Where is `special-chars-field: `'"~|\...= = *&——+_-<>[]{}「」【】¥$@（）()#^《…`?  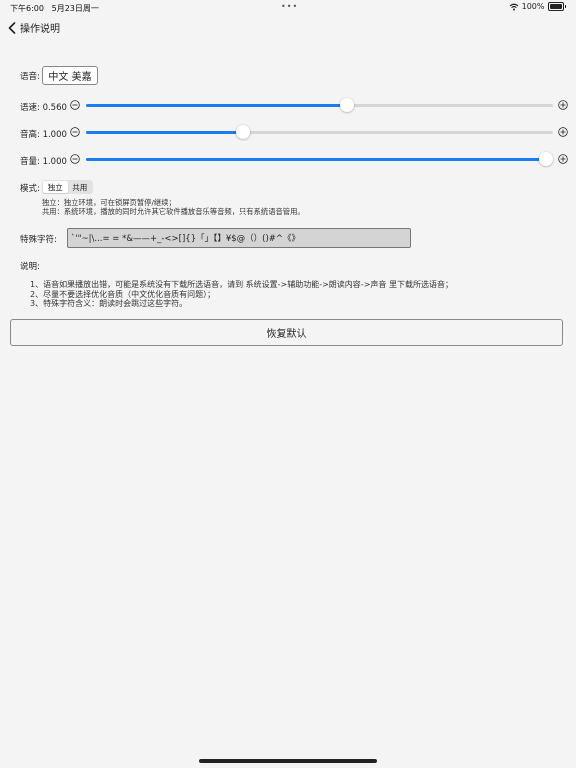
special-chars-field: `'"~|\...= = *&——+_-<>[]{}「」【】¥$@（）()#^《… is located at coordinates (239, 238).